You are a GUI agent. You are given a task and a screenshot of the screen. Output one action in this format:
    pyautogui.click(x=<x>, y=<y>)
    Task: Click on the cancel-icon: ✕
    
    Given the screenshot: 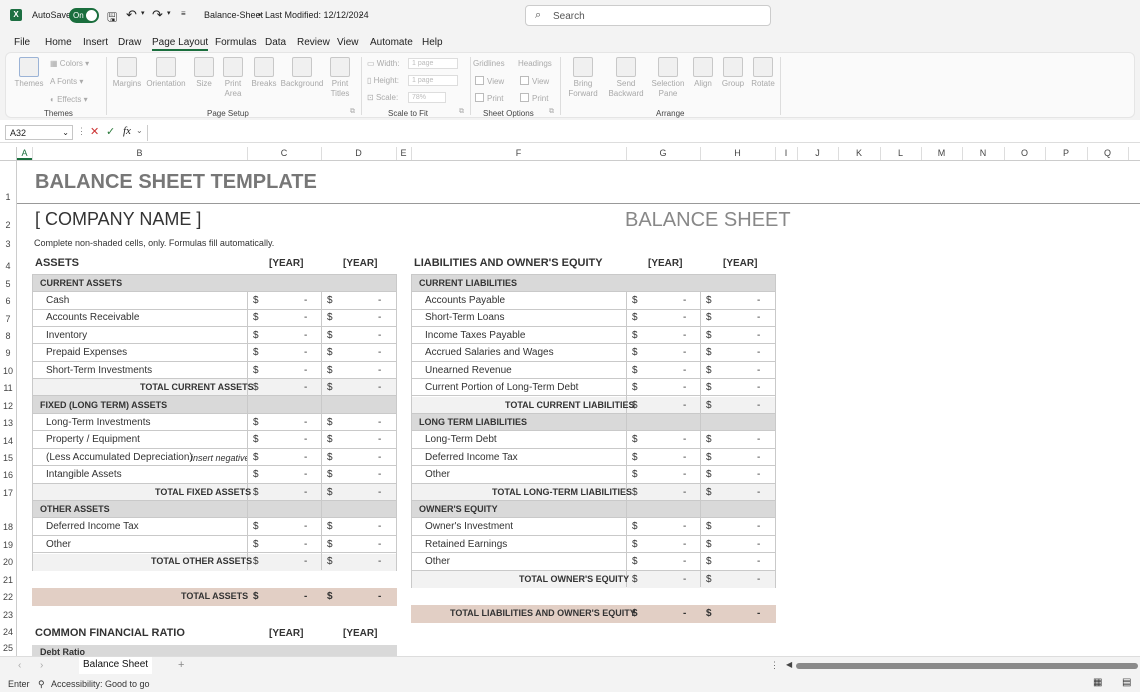 What is the action you would take?
    pyautogui.click(x=94, y=131)
    